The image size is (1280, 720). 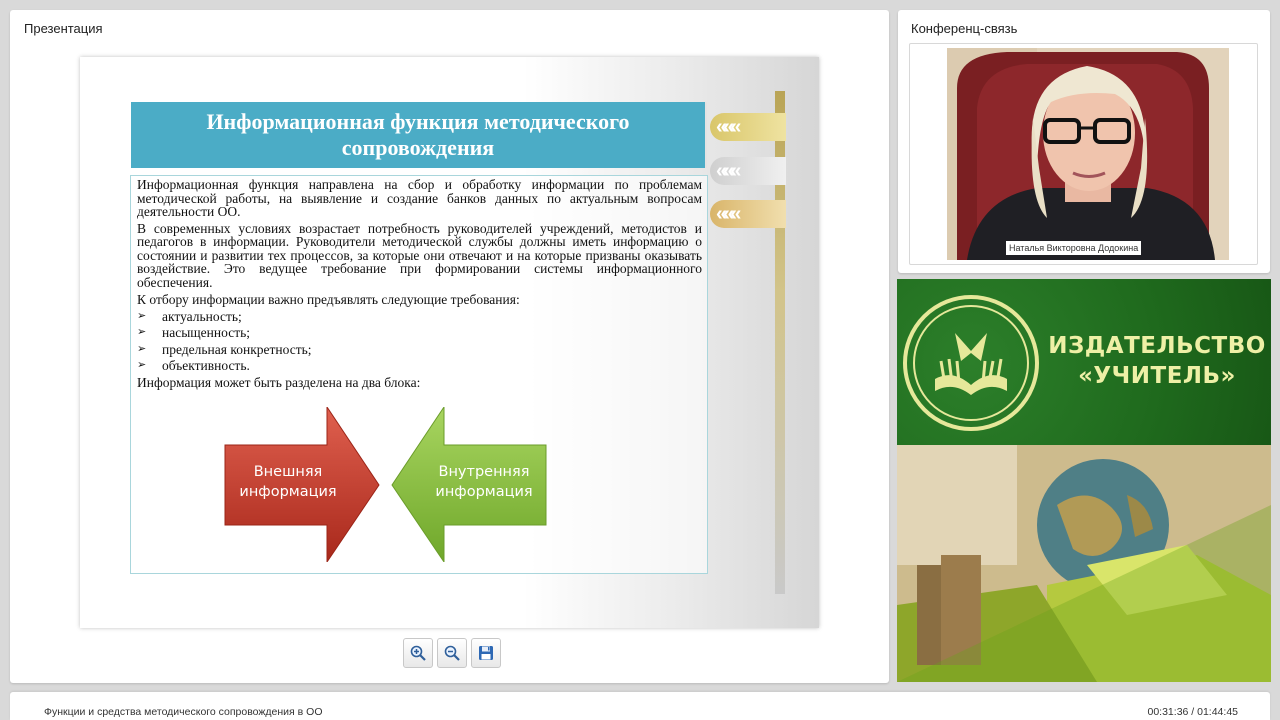 I want to click on conference-panel-title: Конференц-связь, so click(x=964, y=28).